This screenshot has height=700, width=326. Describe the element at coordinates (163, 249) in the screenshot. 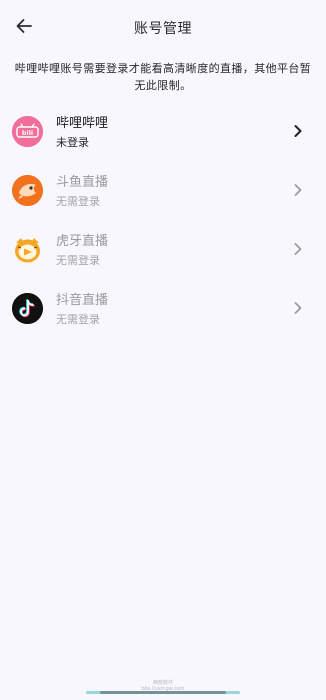

I see `account-row-huya: 虎牙直播 无需登录` at that location.